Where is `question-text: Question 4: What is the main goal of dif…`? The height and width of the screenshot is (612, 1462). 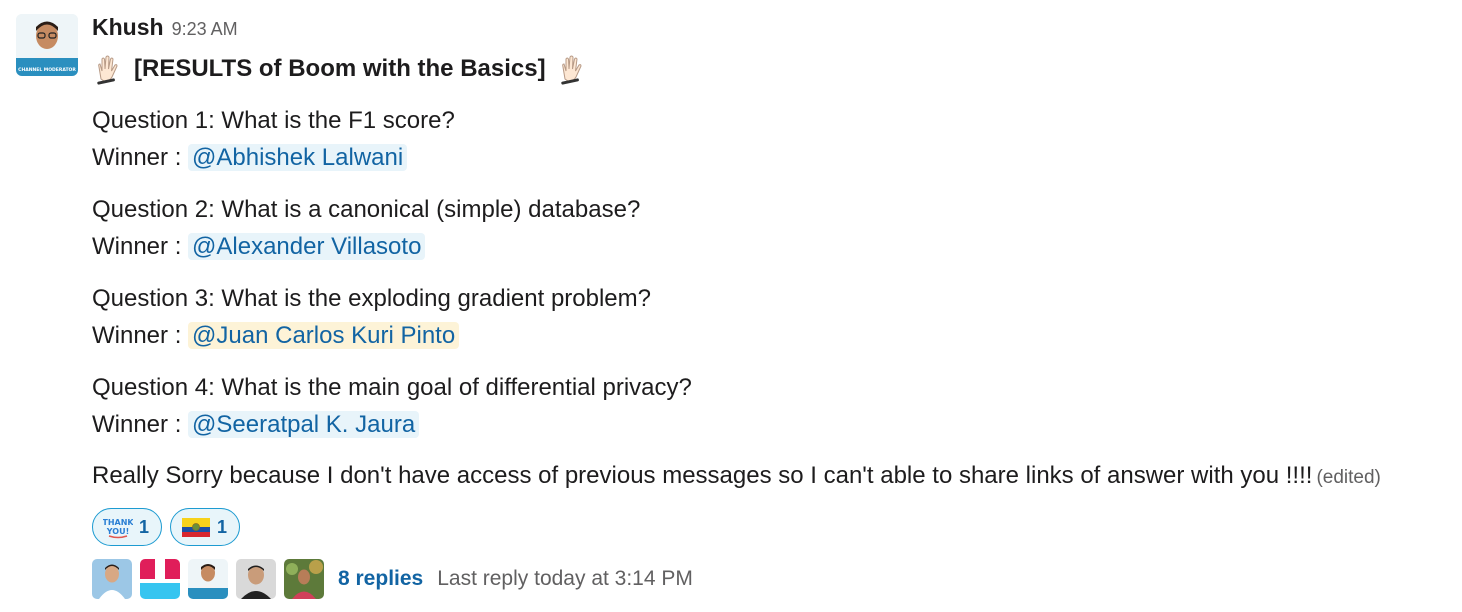 question-text: Question 4: What is the main goal of dif… is located at coordinates (392, 387).